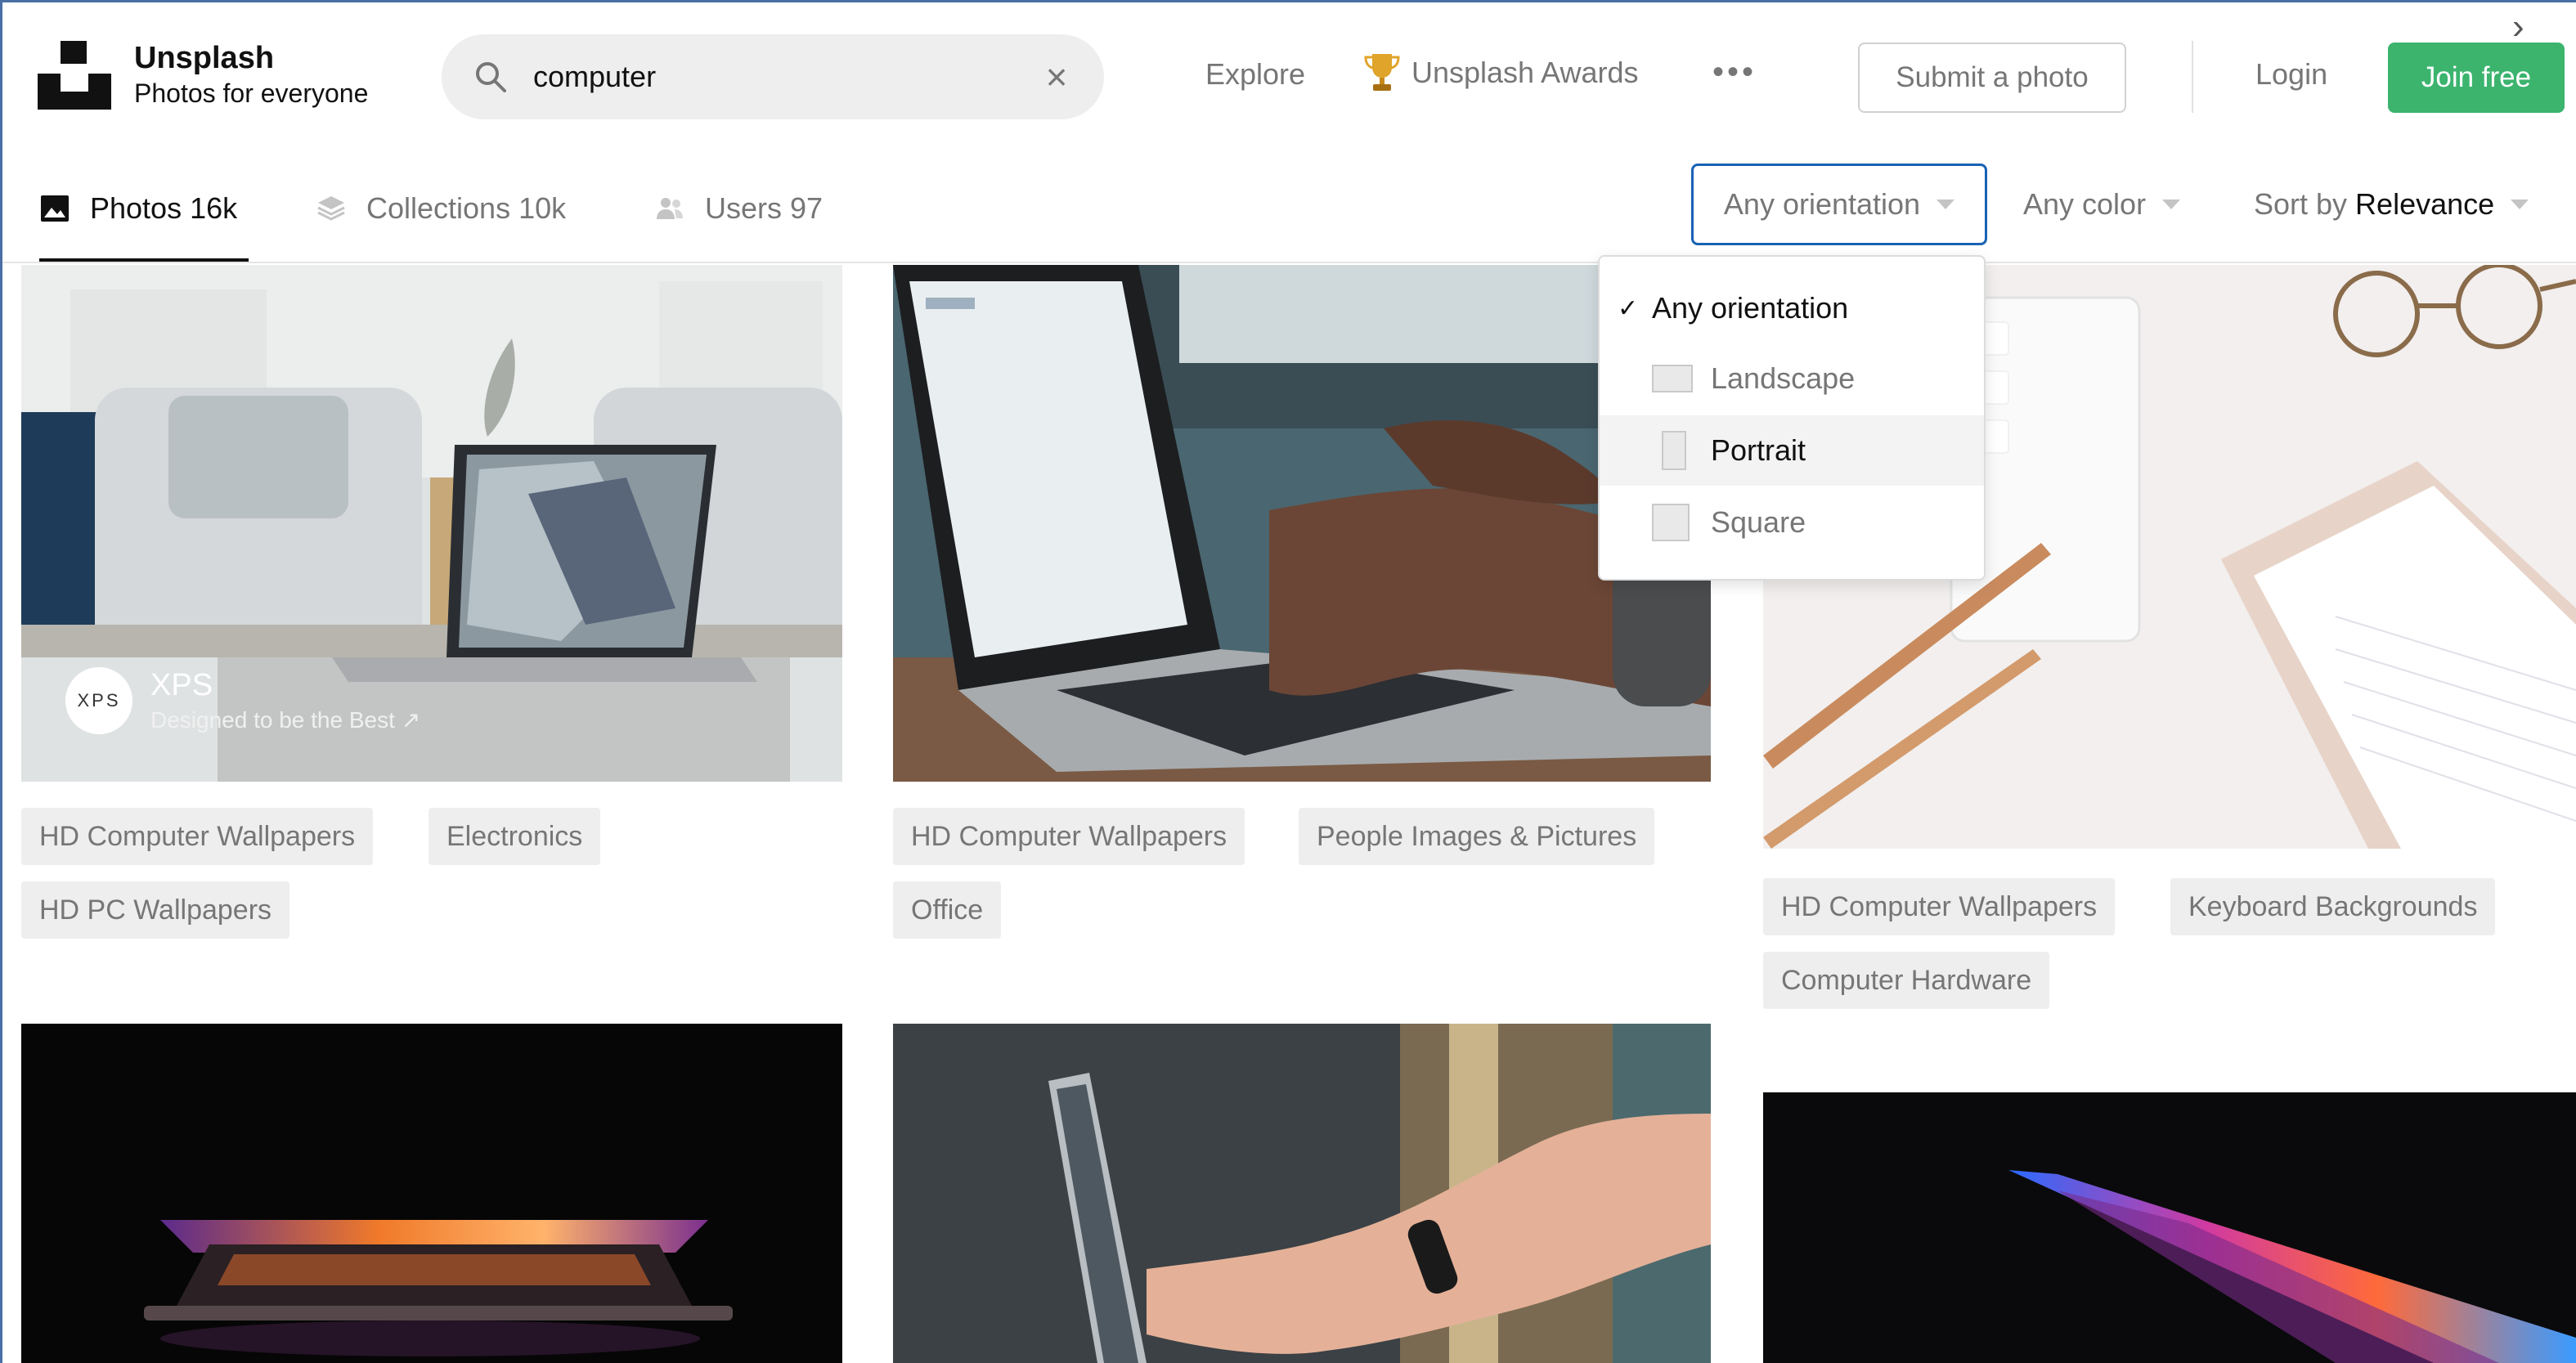  I want to click on tab-users-label: Users 97, so click(764, 208).